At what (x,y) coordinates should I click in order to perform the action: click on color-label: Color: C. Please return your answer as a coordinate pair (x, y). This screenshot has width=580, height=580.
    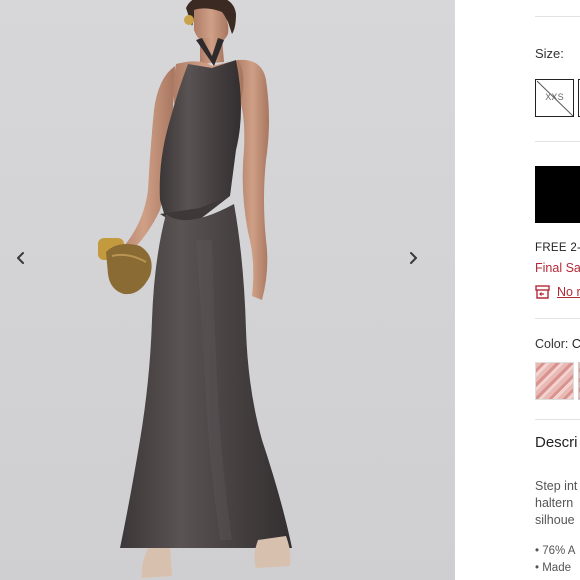
    Looking at the image, I should click on (557, 344).